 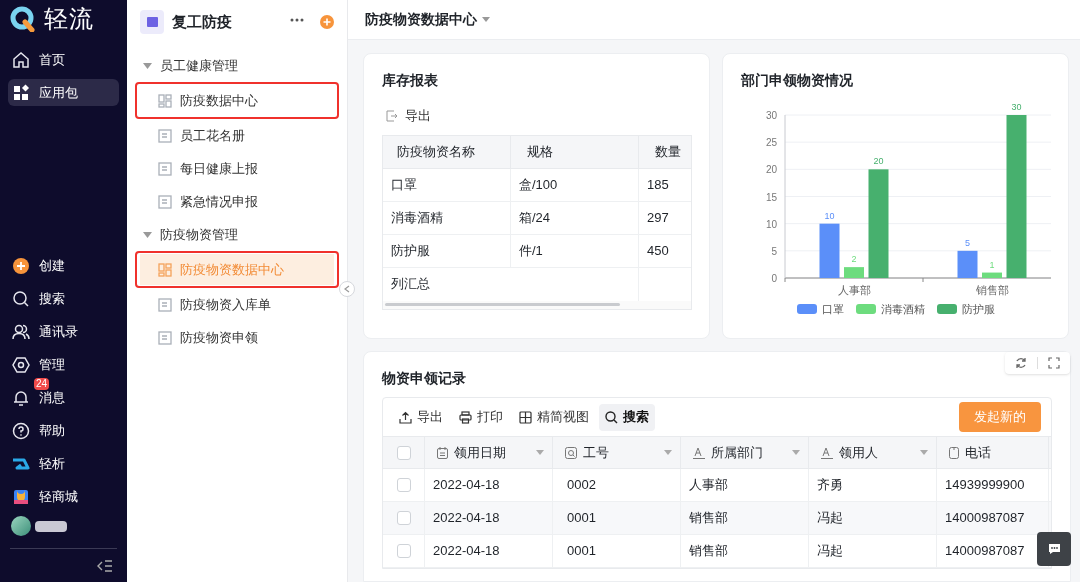 What do you see at coordinates (745, 485) in the screenshot?
I see `table-cell: 人事部` at bounding box center [745, 485].